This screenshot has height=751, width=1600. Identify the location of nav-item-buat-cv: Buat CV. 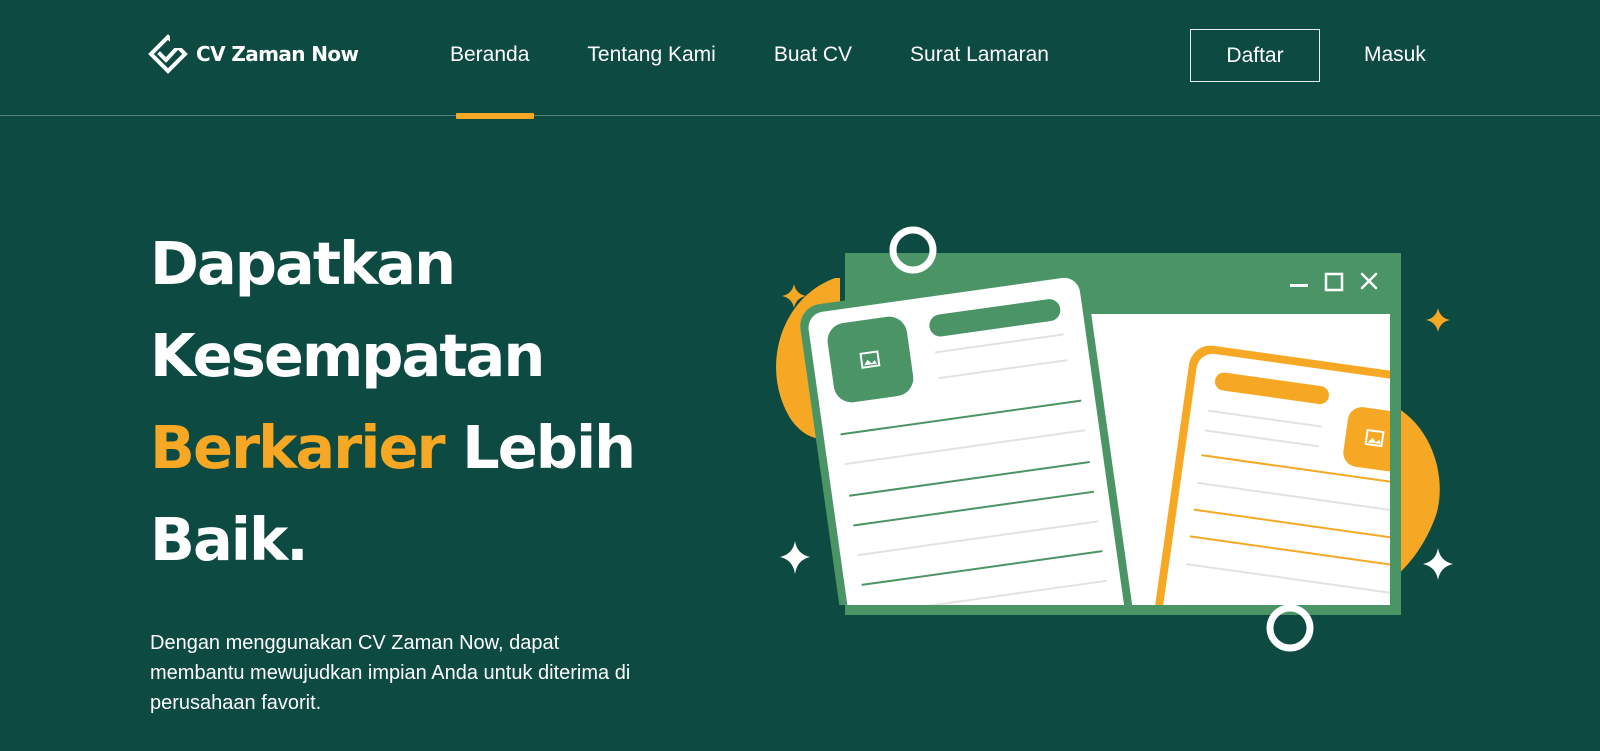
(813, 55).